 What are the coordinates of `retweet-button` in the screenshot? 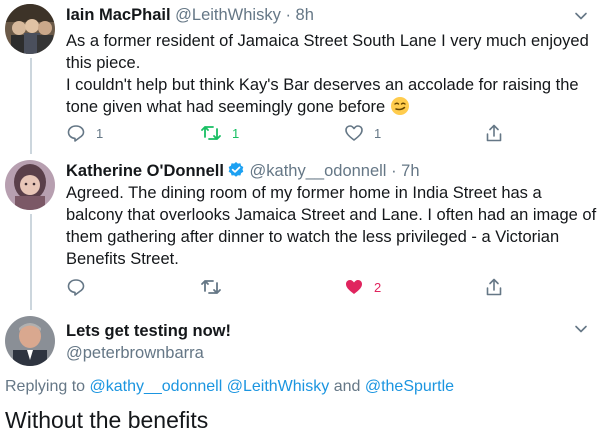 It's located at (211, 287).